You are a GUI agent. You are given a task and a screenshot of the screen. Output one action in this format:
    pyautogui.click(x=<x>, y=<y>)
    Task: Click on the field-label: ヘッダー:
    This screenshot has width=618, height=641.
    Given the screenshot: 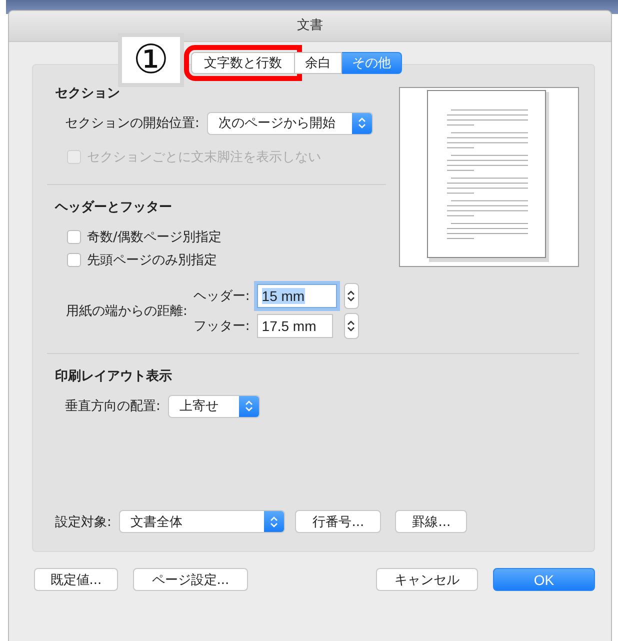 What is the action you would take?
    pyautogui.click(x=221, y=296)
    